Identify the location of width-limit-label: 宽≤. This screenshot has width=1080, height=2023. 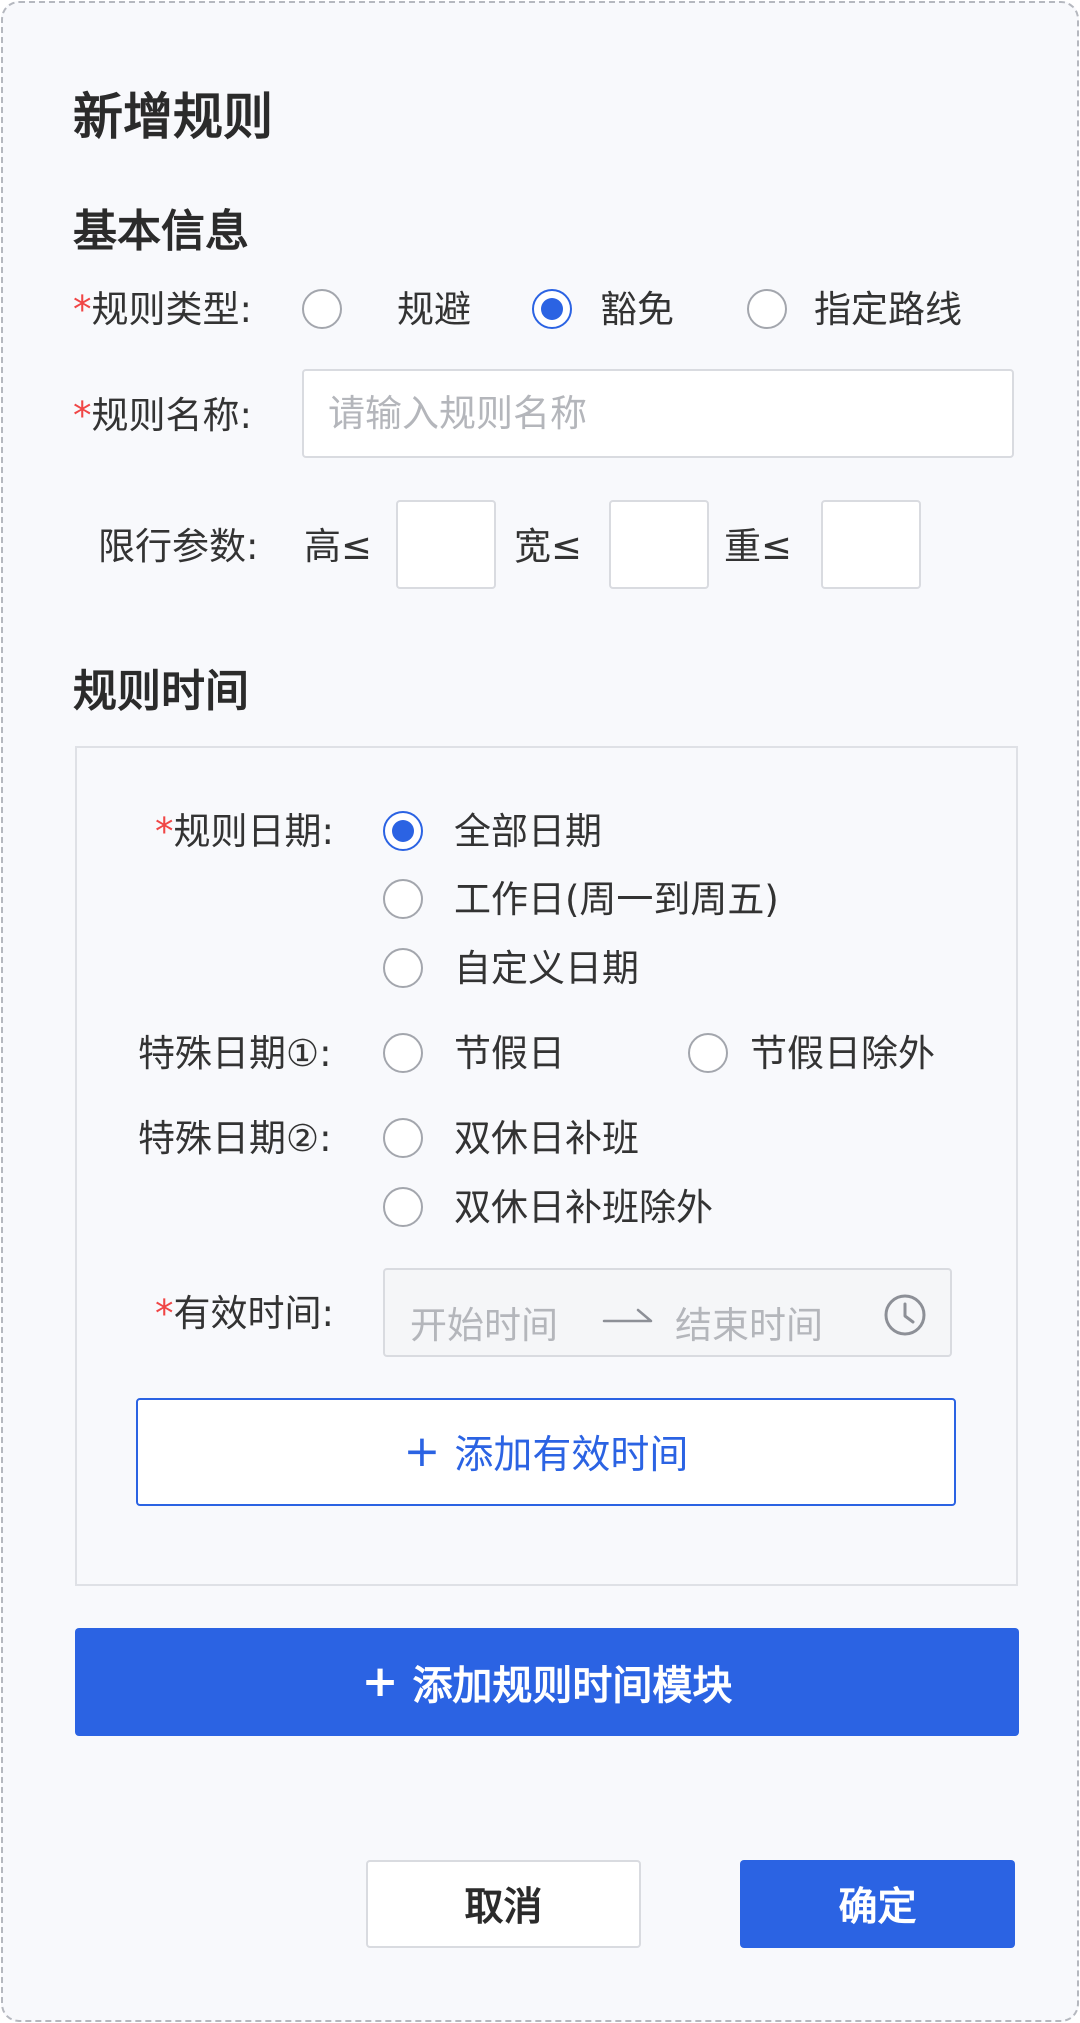
(548, 546).